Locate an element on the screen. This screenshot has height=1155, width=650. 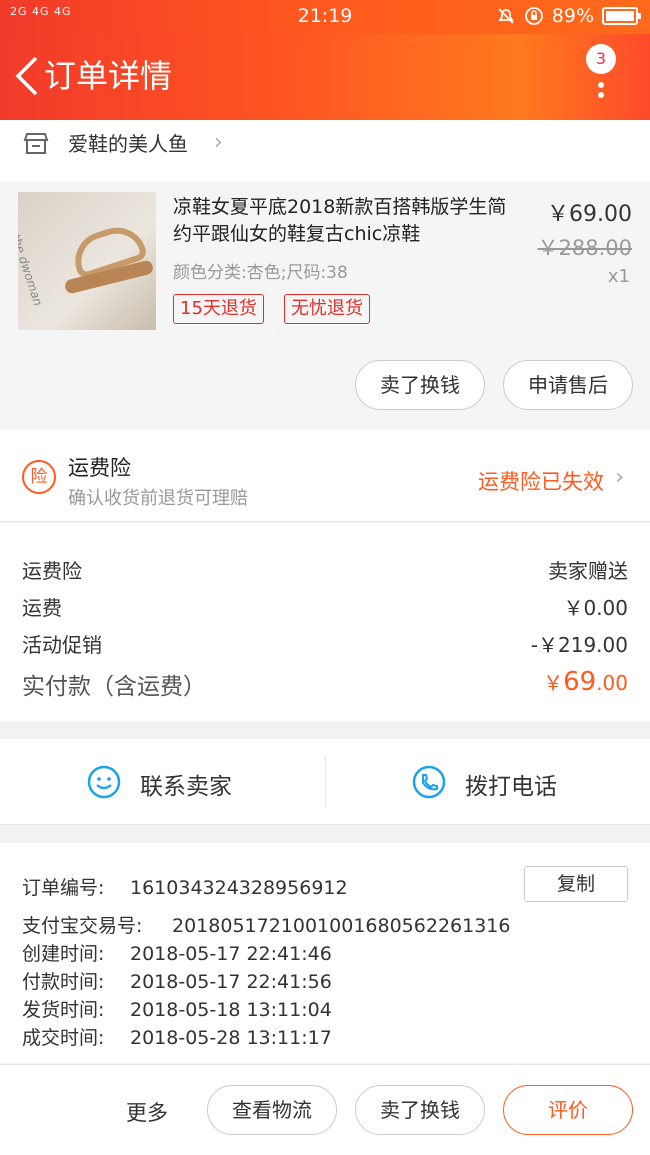
total-currency: ￥ is located at coordinates (553, 683).